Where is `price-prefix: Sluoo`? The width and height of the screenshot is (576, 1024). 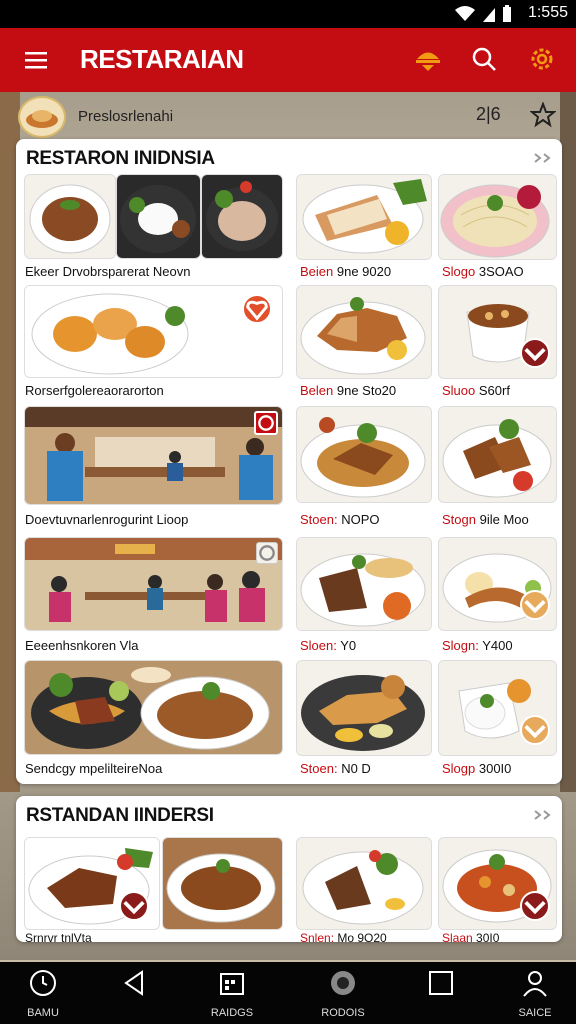
price-prefix: Sluoo is located at coordinates (459, 390).